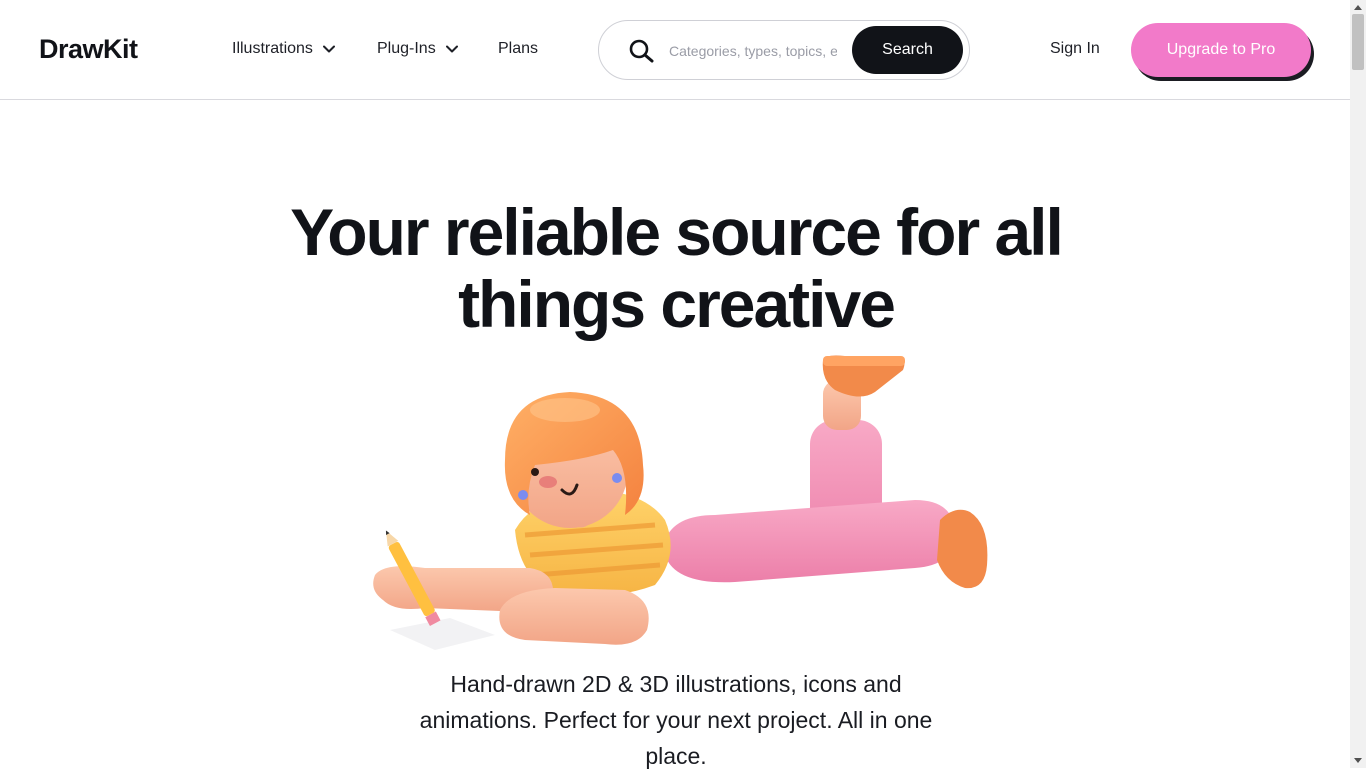 This screenshot has height=774, width=1366. Describe the element at coordinates (1221, 50) in the screenshot. I see `upgrade-to-pro-button: Upgrade to Pro` at that location.